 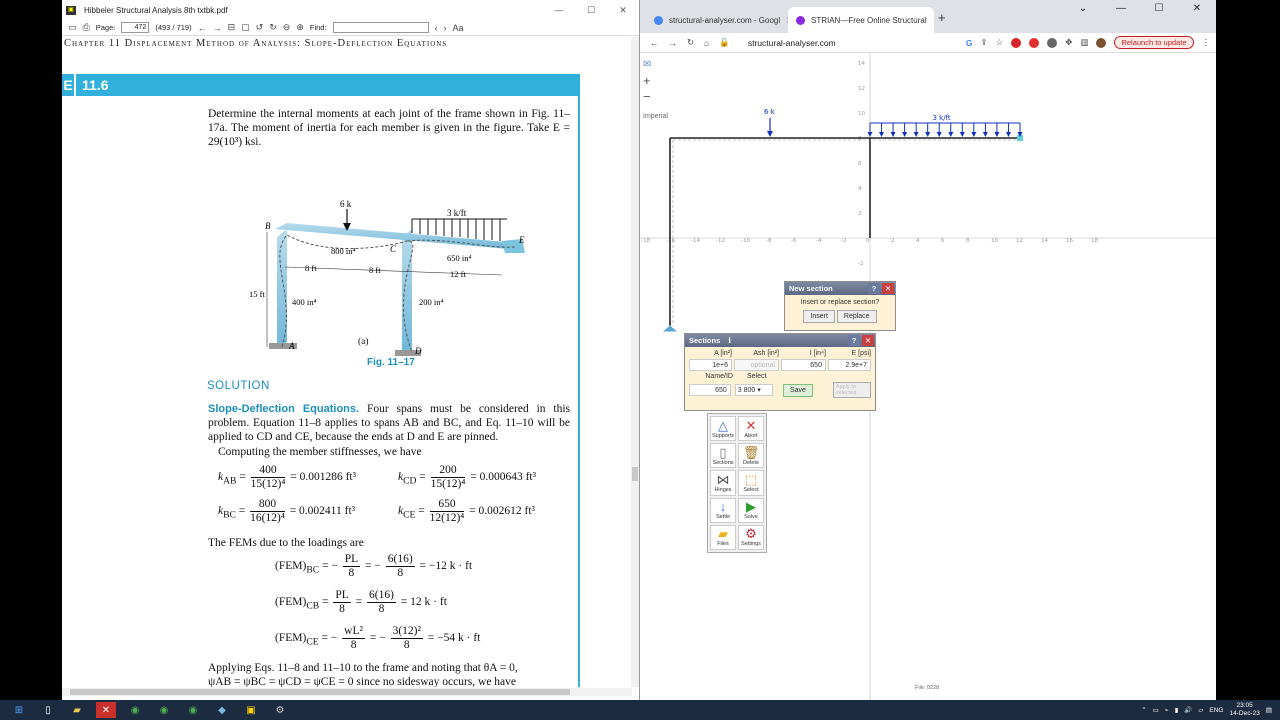 I want to click on area-input: 1e+6, so click(x=711, y=365).